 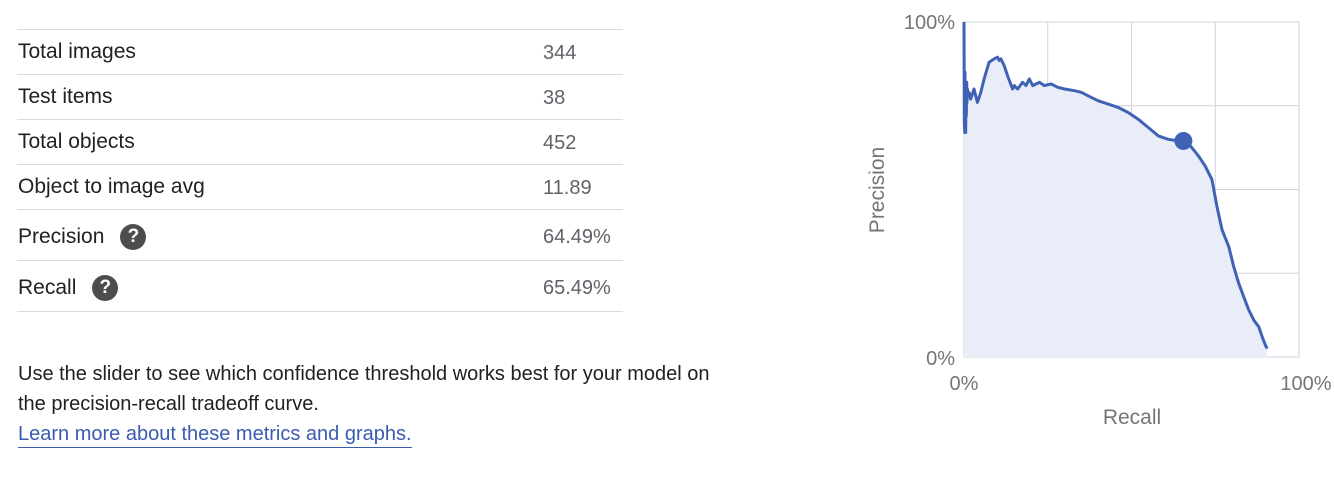 I want to click on x-tick-label-max: 100%, so click(x=1305, y=384).